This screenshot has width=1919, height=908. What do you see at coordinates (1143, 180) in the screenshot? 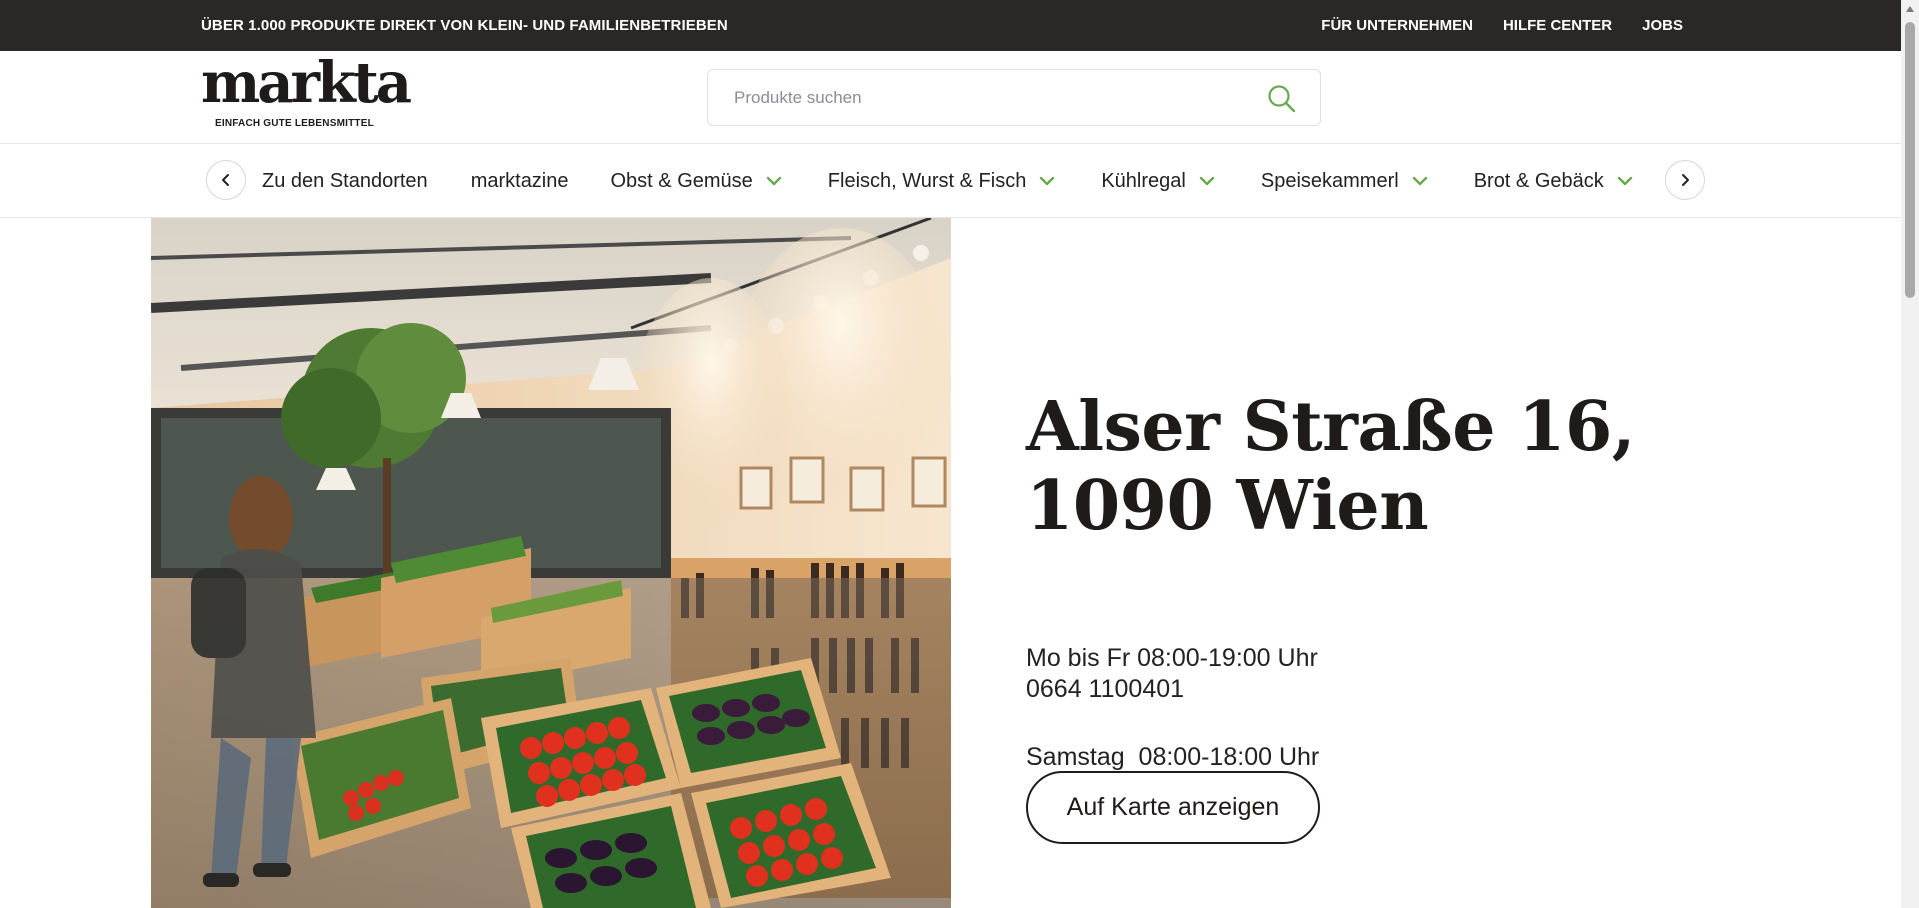
I see `nav-item-label: Kühlregal` at bounding box center [1143, 180].